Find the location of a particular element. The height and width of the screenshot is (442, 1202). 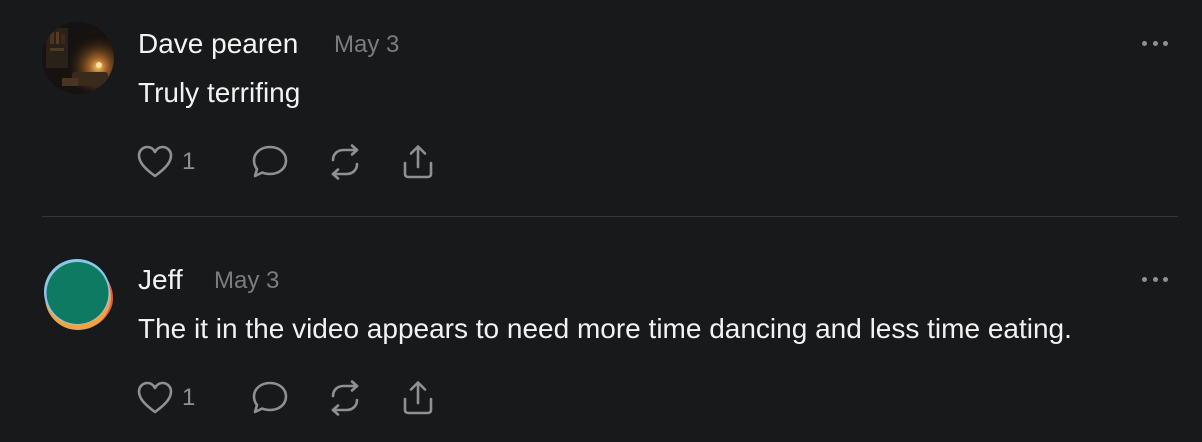

author-name: Dave pearen is located at coordinates (218, 44).